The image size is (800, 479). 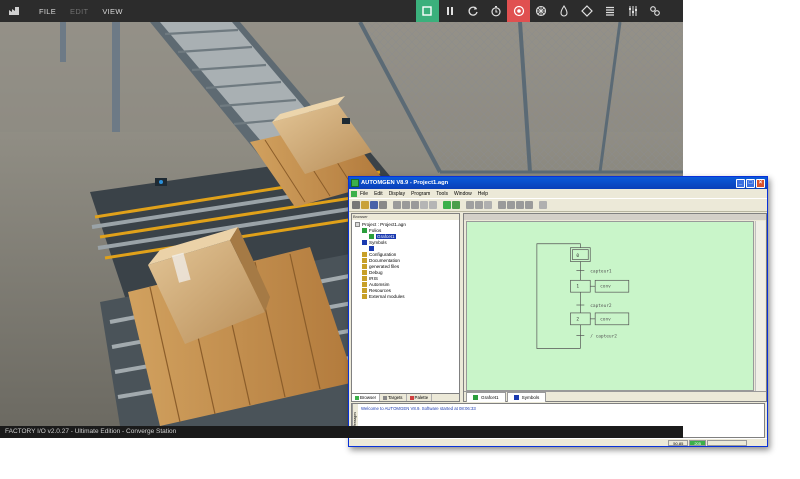 I want to click on menu-window: Window, so click(x=463, y=194).